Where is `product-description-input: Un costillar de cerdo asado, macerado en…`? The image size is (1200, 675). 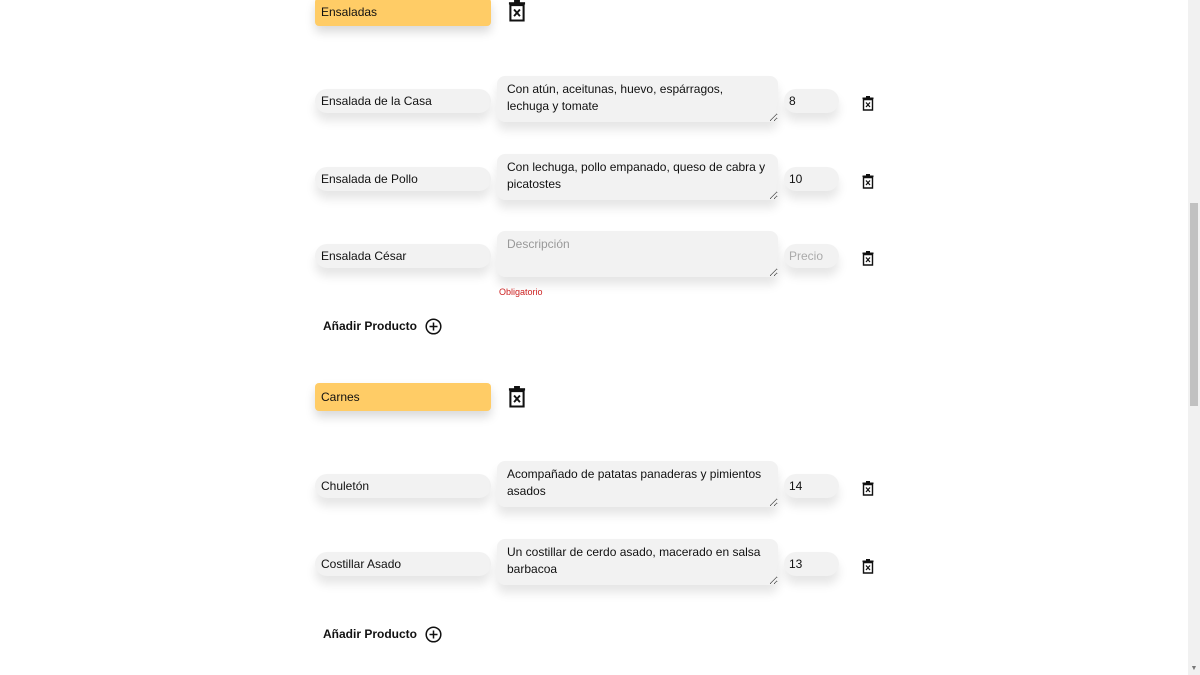
product-description-input: Un costillar de cerdo asado, macerado en… is located at coordinates (637, 562).